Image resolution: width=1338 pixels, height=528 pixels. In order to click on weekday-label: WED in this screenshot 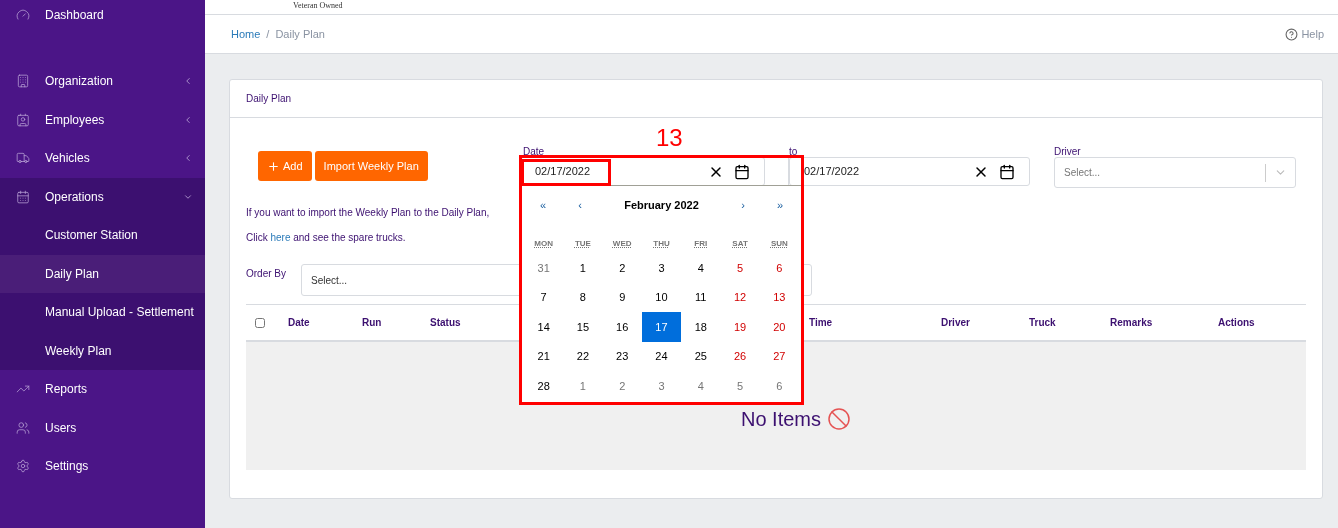, I will do `click(622, 244)`.